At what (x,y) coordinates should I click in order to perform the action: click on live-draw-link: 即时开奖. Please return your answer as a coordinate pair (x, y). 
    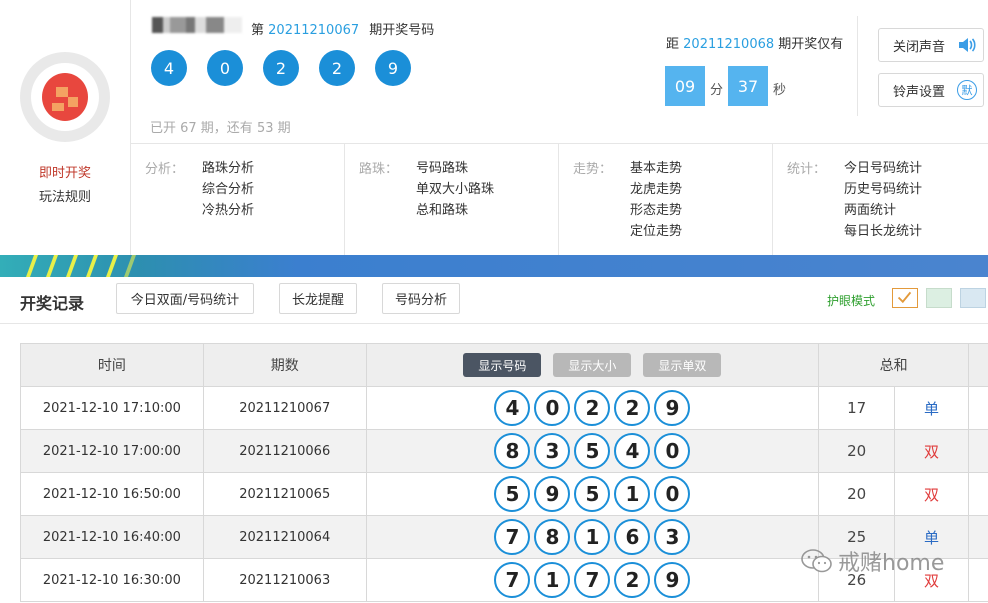
    Looking at the image, I should click on (65, 171).